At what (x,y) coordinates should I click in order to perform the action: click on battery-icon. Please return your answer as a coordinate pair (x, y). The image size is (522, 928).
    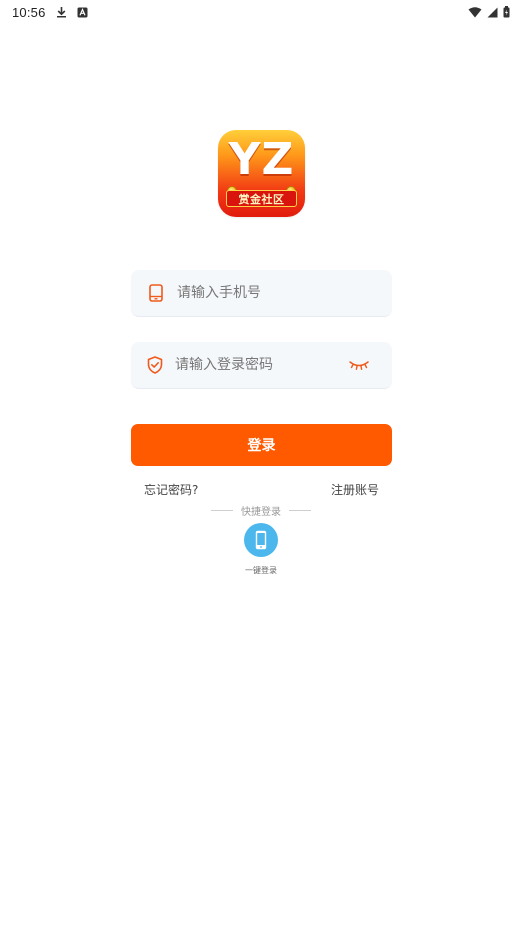
    Looking at the image, I should click on (506, 12).